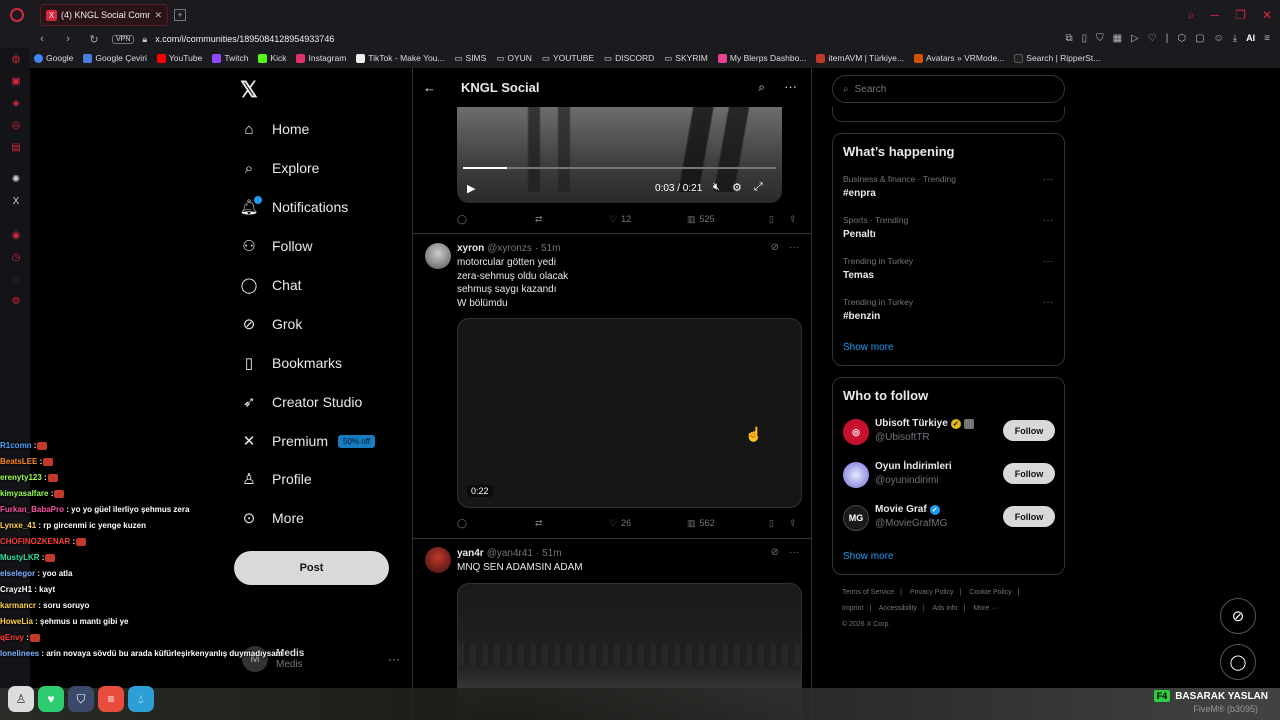  What do you see at coordinates (948, 186) in the screenshot?
I see `trend-item: Business & finance · Trending #enpra ···` at bounding box center [948, 186].